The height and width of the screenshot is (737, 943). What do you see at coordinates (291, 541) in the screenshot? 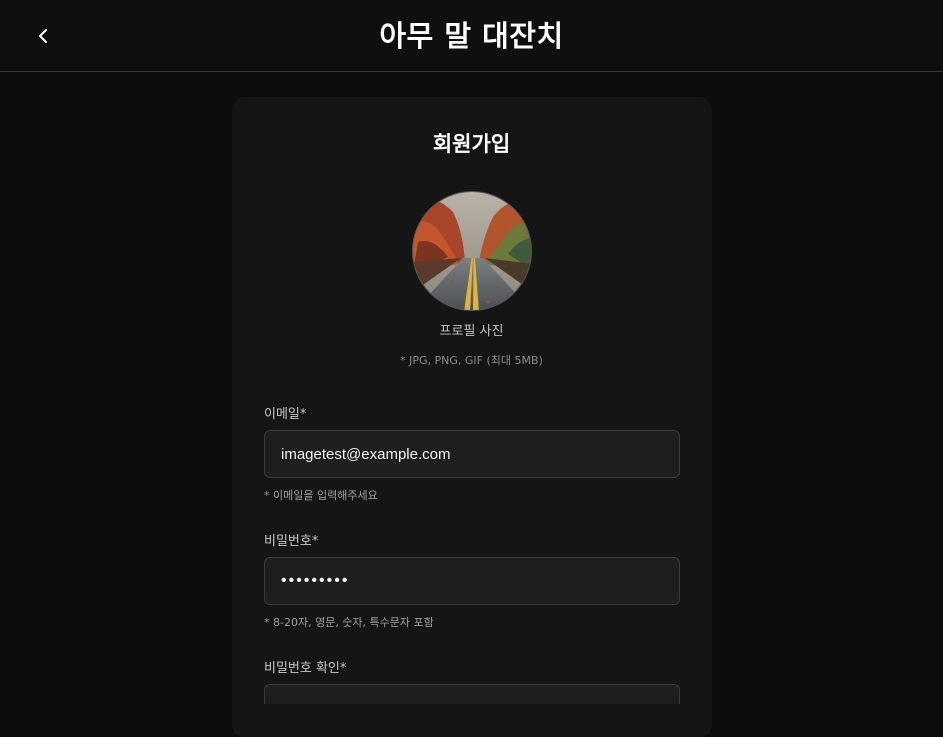
I see `password-label: 비밀번호*` at bounding box center [291, 541].